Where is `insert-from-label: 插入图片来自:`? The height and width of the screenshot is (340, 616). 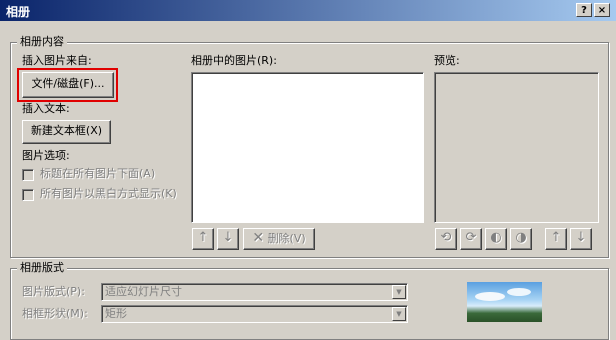 insert-from-label: 插入图片来自: is located at coordinates (57, 60).